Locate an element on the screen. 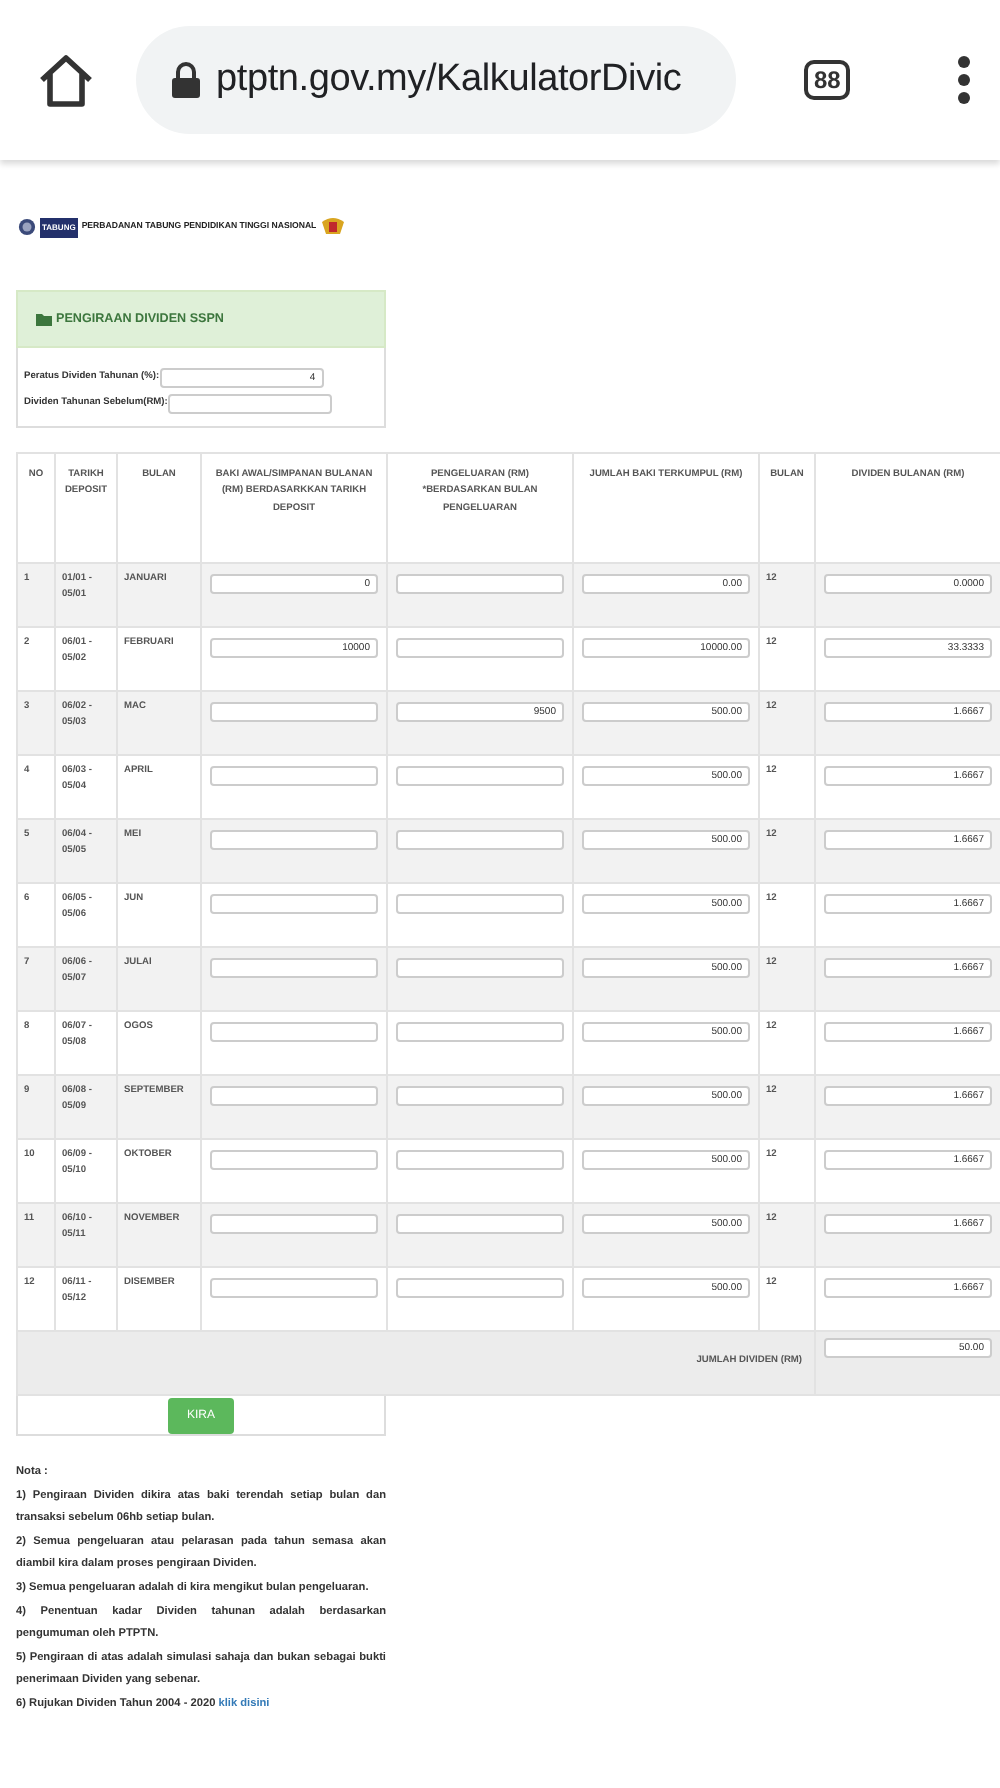 The height and width of the screenshot is (1788, 1000). folder-icon is located at coordinates (45, 319).